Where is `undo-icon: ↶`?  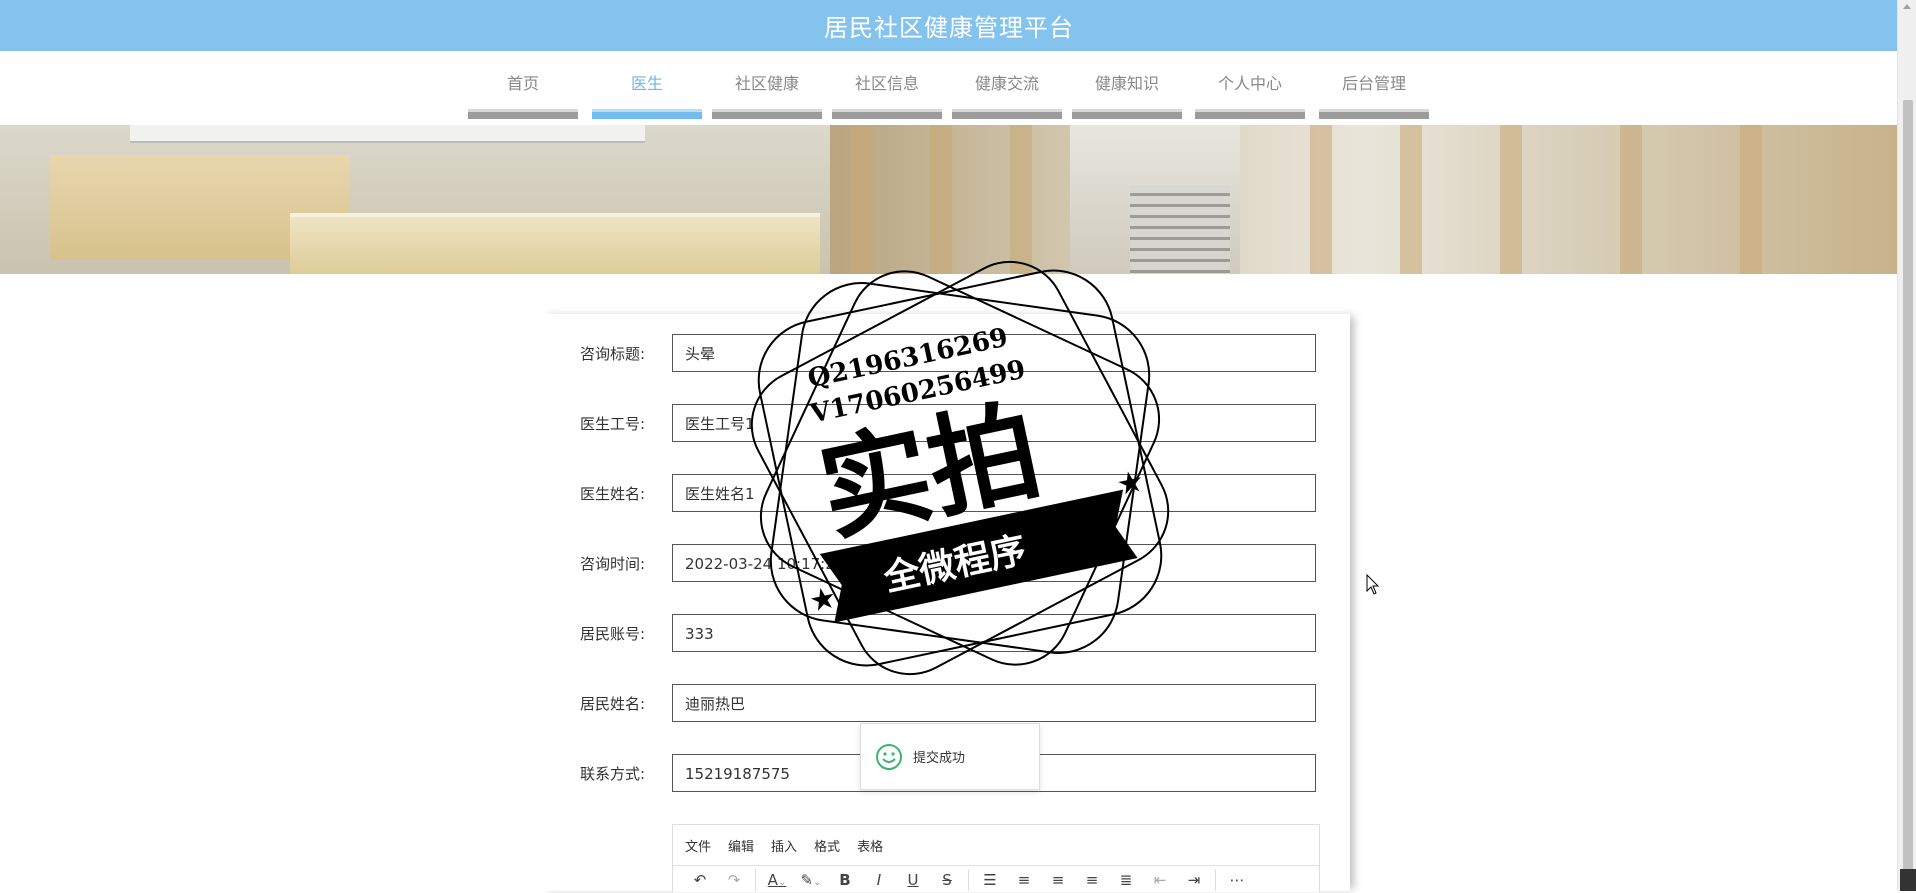 undo-icon: ↶ is located at coordinates (700, 880).